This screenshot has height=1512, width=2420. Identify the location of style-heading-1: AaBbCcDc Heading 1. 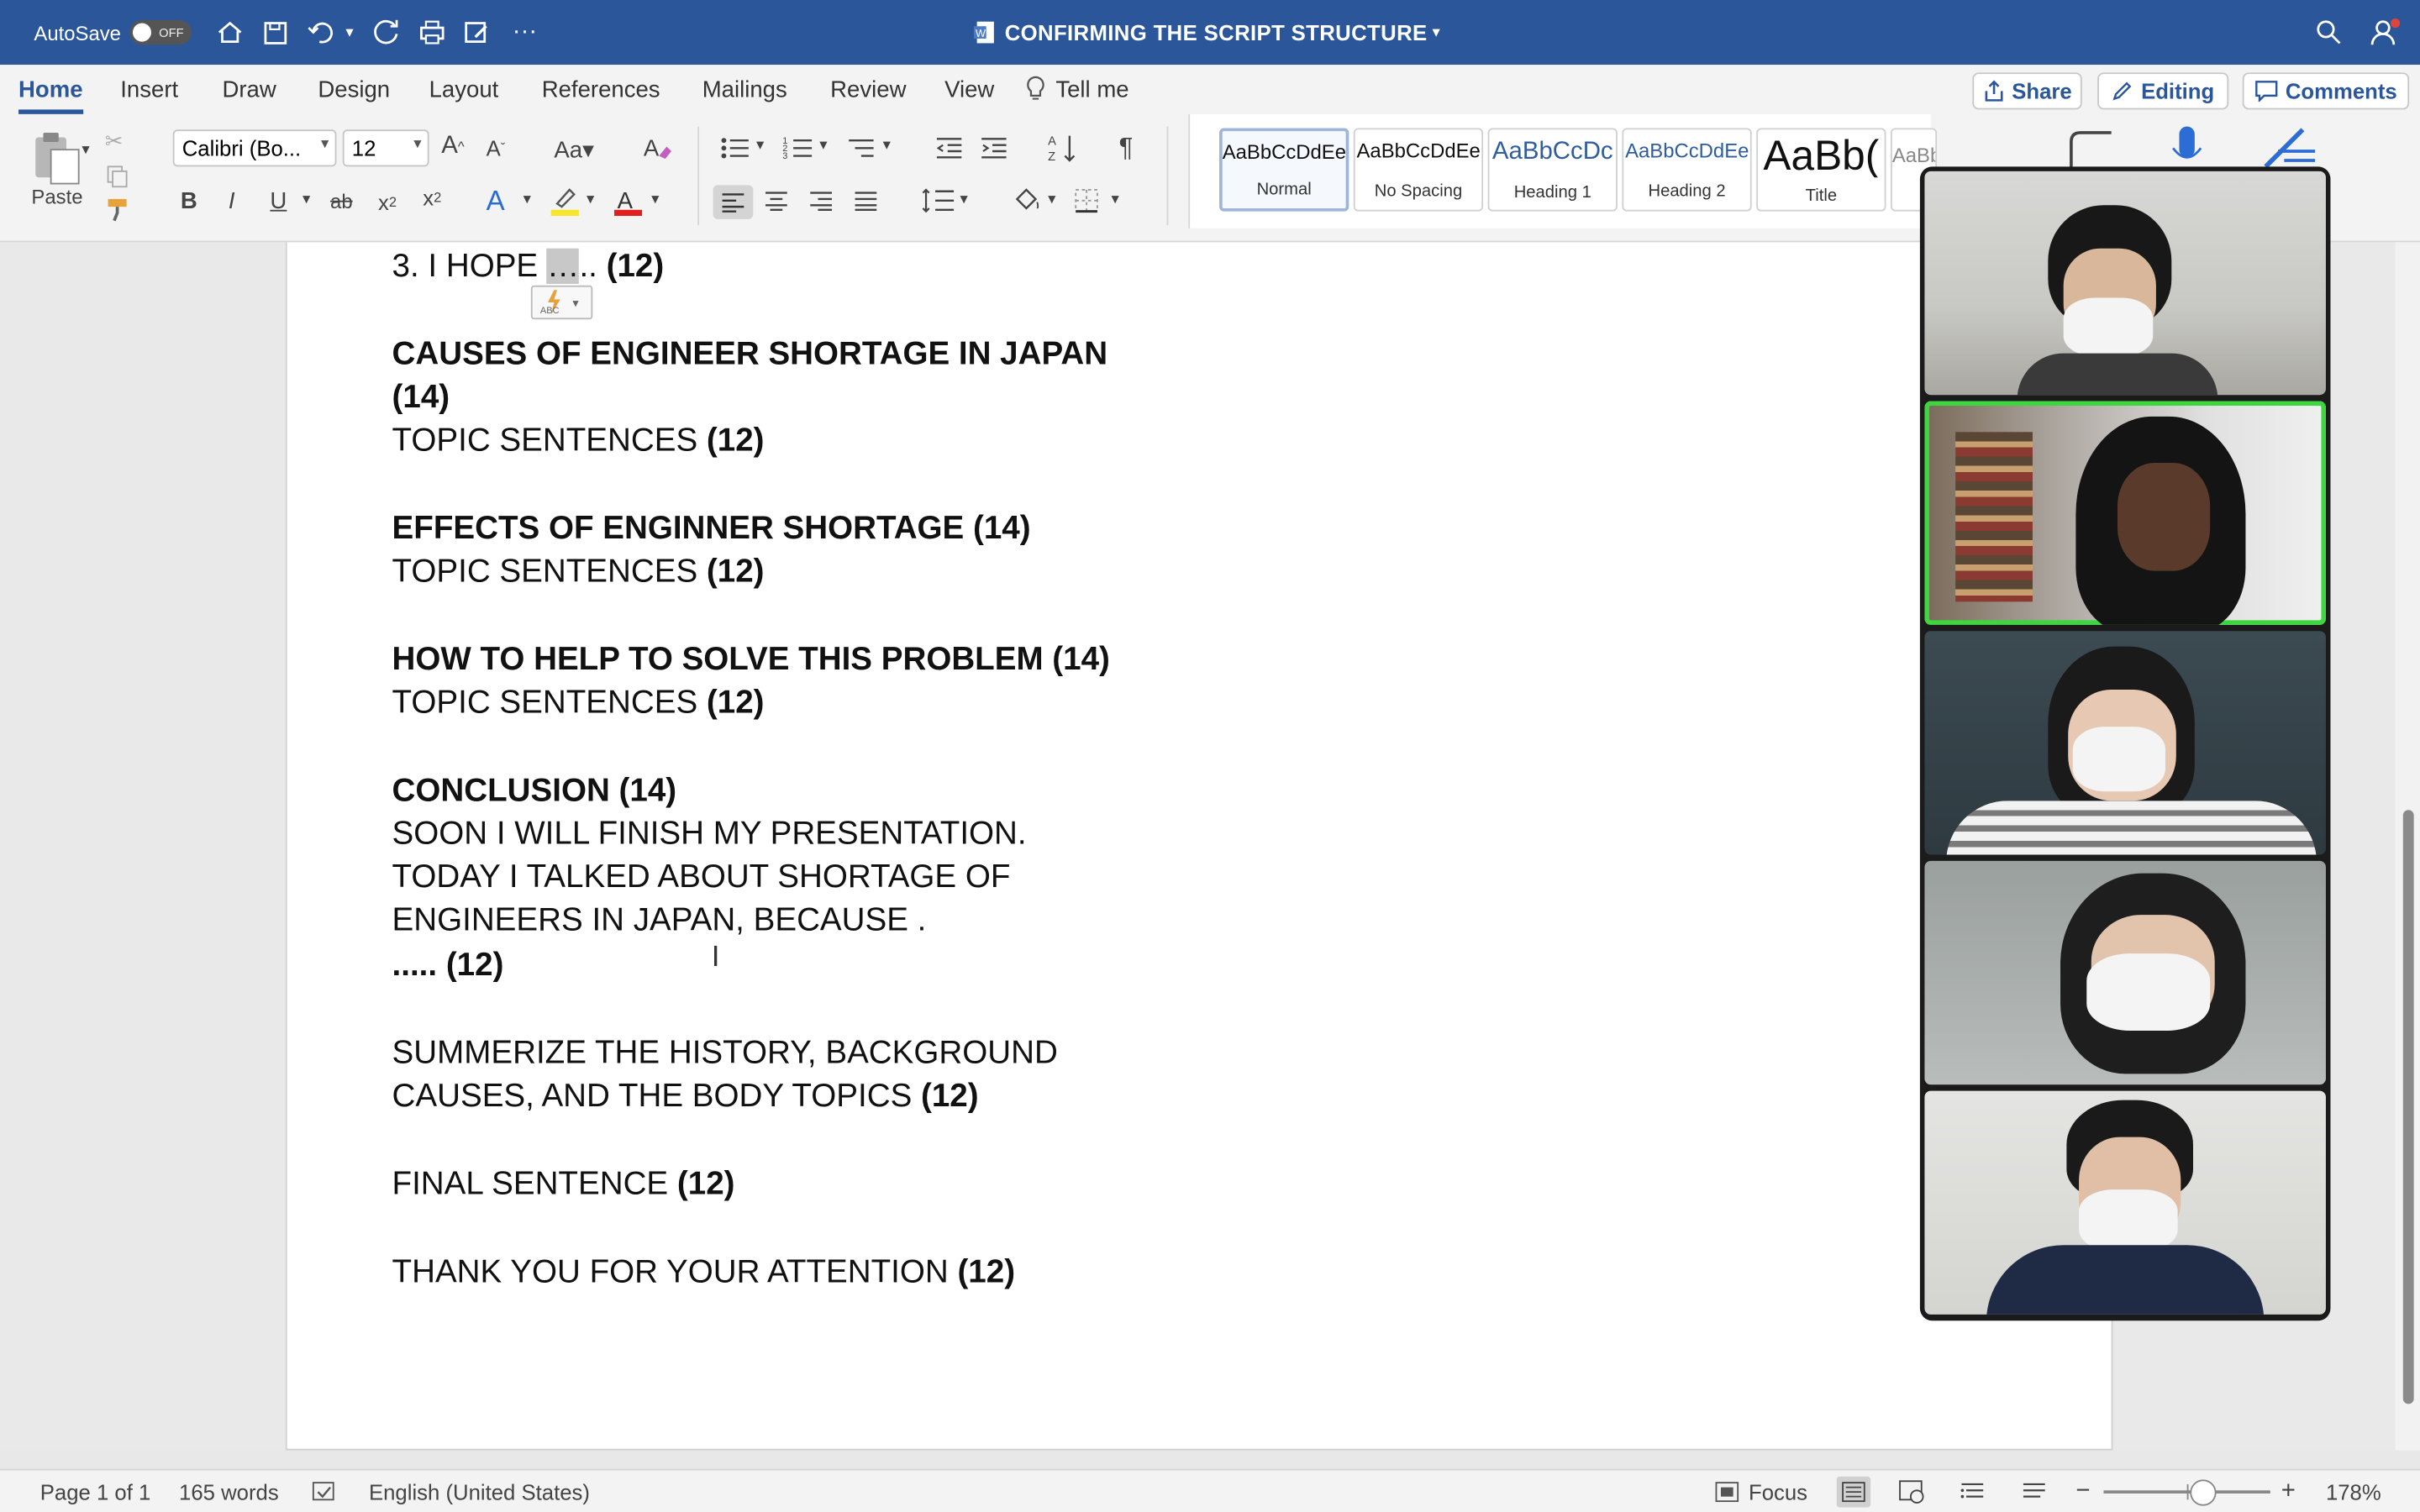
(1553, 170).